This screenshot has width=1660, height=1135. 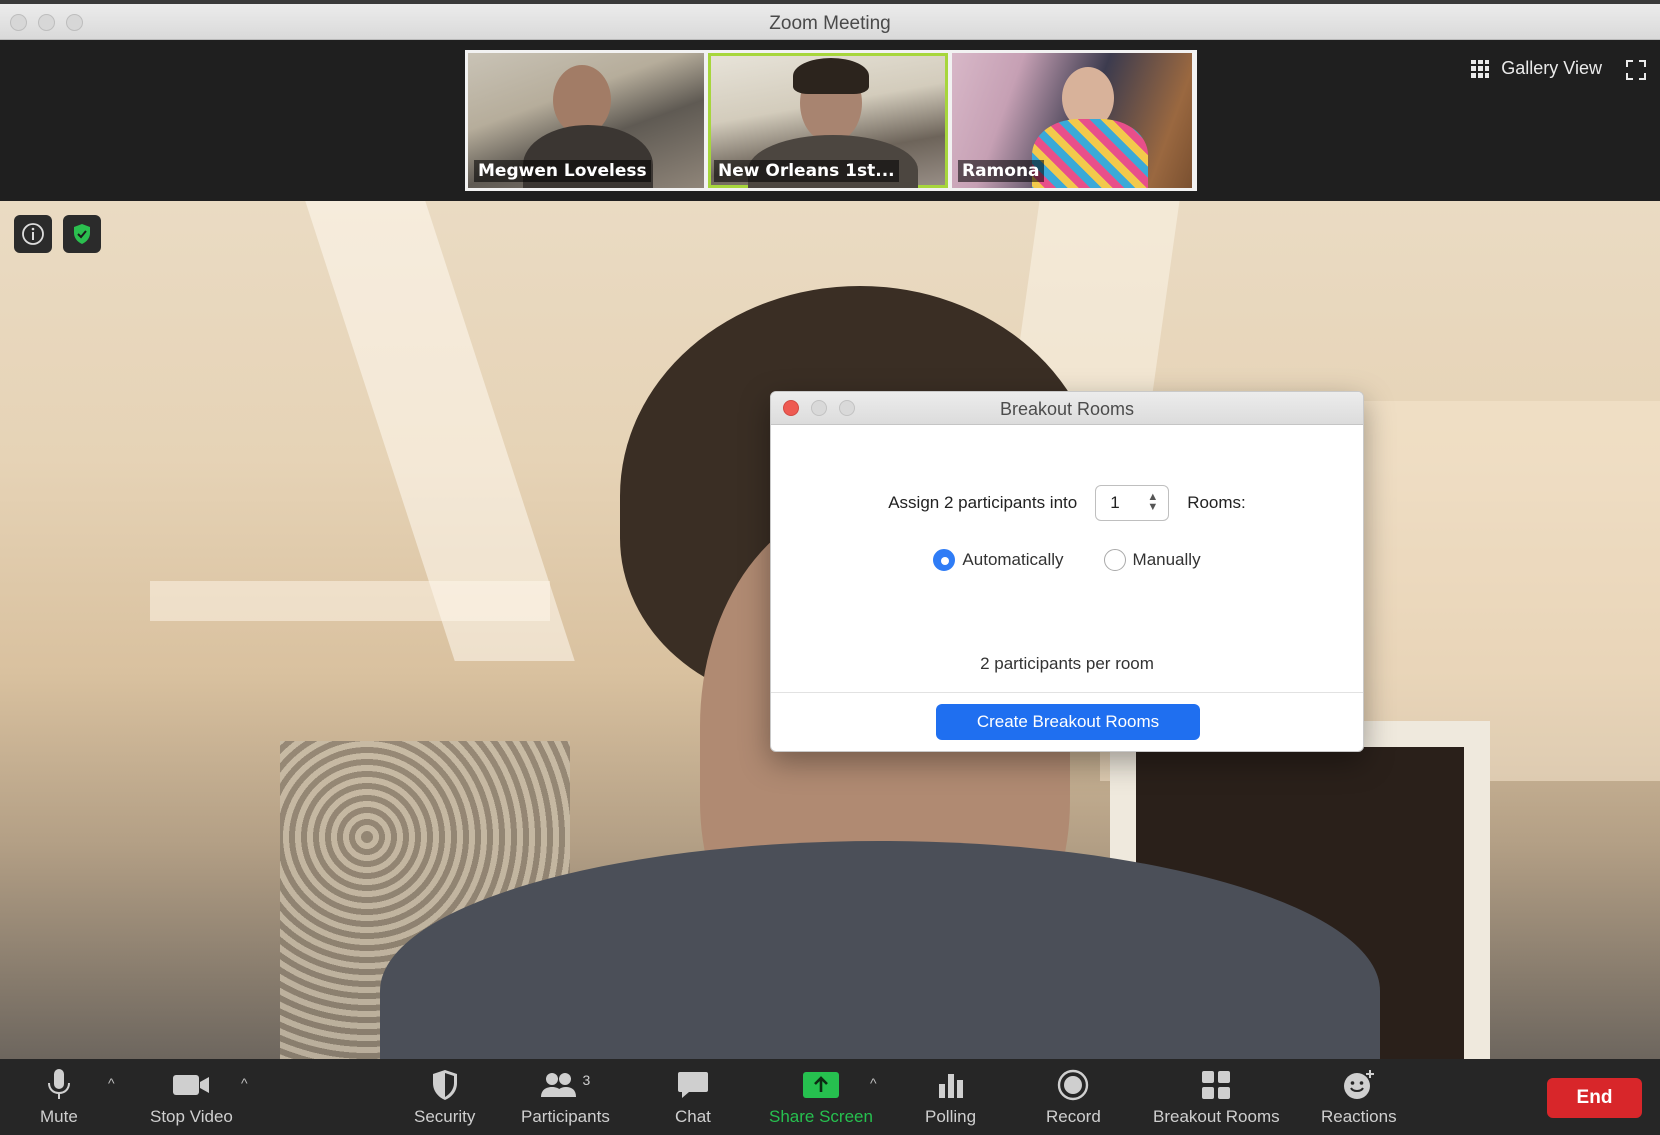 What do you see at coordinates (1216, 502) in the screenshot?
I see `rooms-label: Rooms:` at bounding box center [1216, 502].